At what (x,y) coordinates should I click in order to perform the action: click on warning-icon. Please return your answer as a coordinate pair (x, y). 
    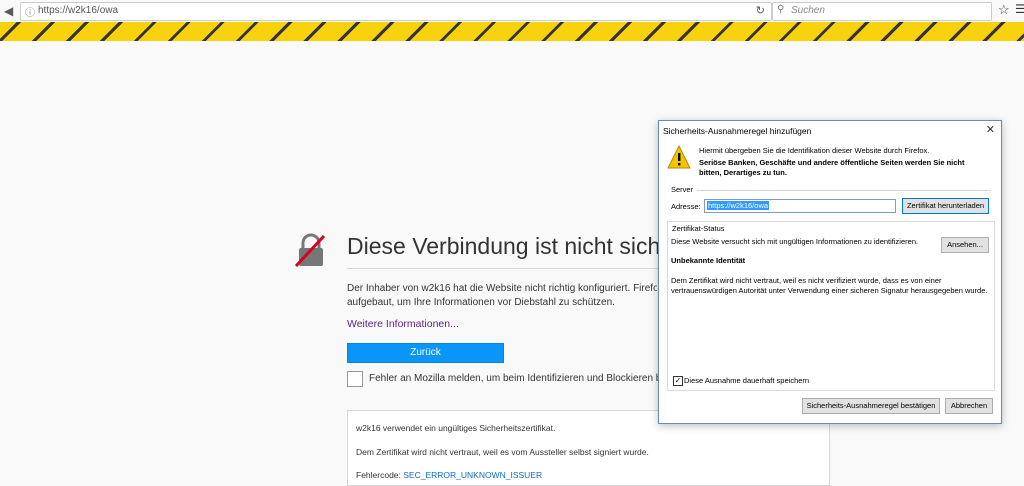
    Looking at the image, I should click on (679, 157).